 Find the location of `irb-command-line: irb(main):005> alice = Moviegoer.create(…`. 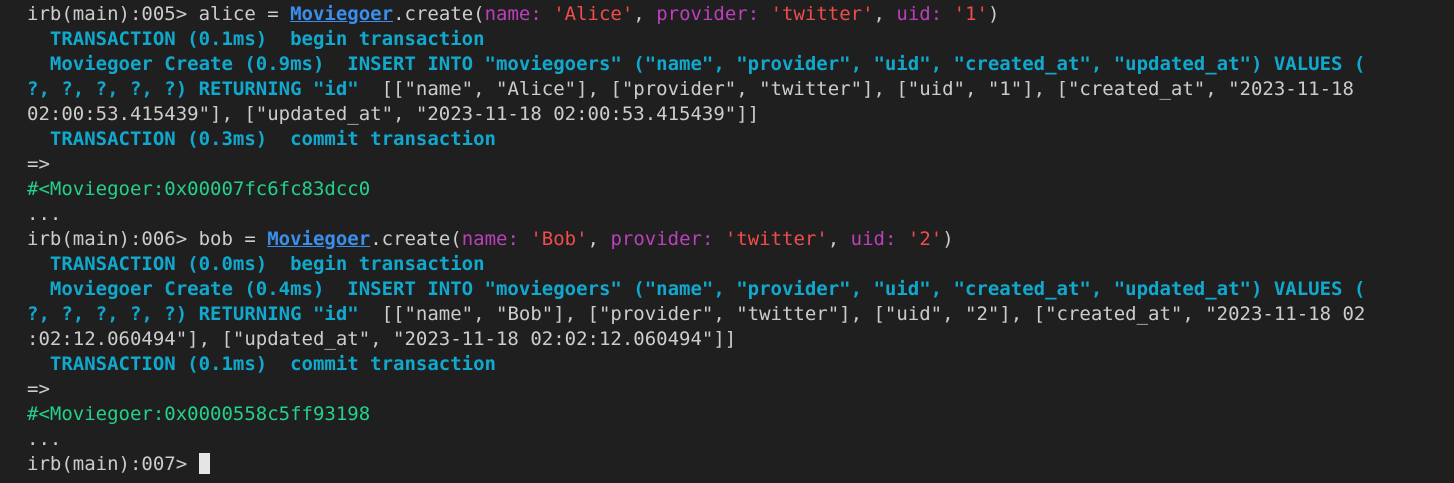

irb-command-line: irb(main):005> alice = Moviegoer.create(… is located at coordinates (740, 14).